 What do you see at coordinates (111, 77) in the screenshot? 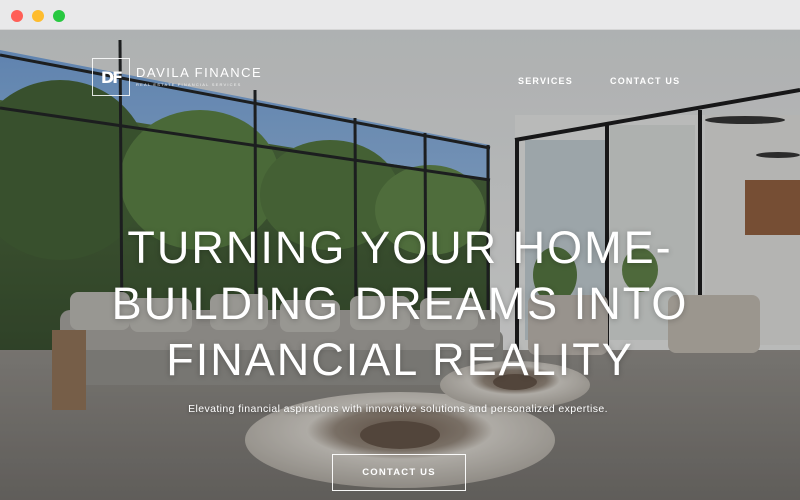
I see `logo-mark: DF` at bounding box center [111, 77].